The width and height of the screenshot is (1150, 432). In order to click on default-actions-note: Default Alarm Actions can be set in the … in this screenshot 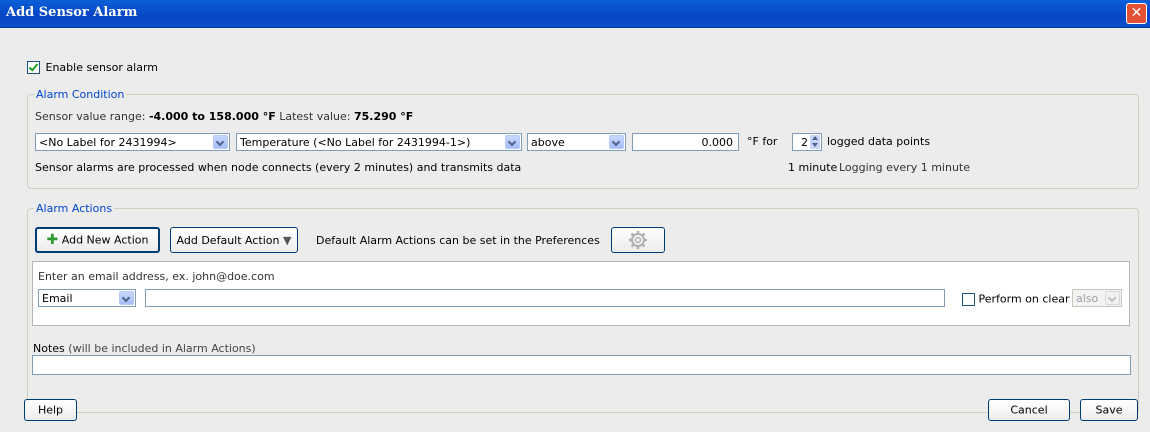, I will do `click(458, 240)`.